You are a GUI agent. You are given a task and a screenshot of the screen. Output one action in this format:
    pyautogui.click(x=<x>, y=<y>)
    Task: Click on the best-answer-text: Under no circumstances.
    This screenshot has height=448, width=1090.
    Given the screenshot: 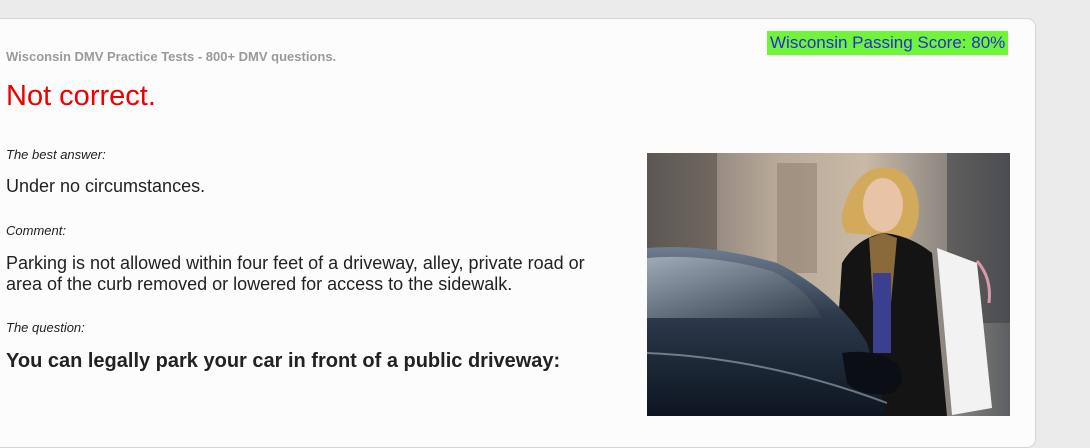 What is the action you would take?
    pyautogui.click(x=106, y=186)
    